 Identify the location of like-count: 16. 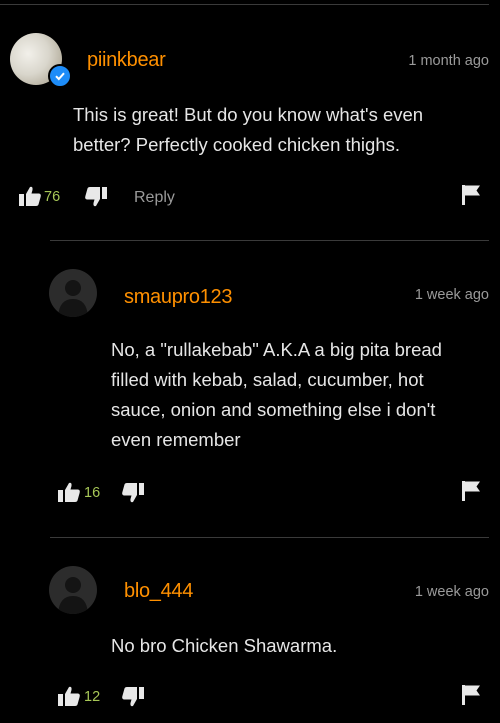
(92, 493).